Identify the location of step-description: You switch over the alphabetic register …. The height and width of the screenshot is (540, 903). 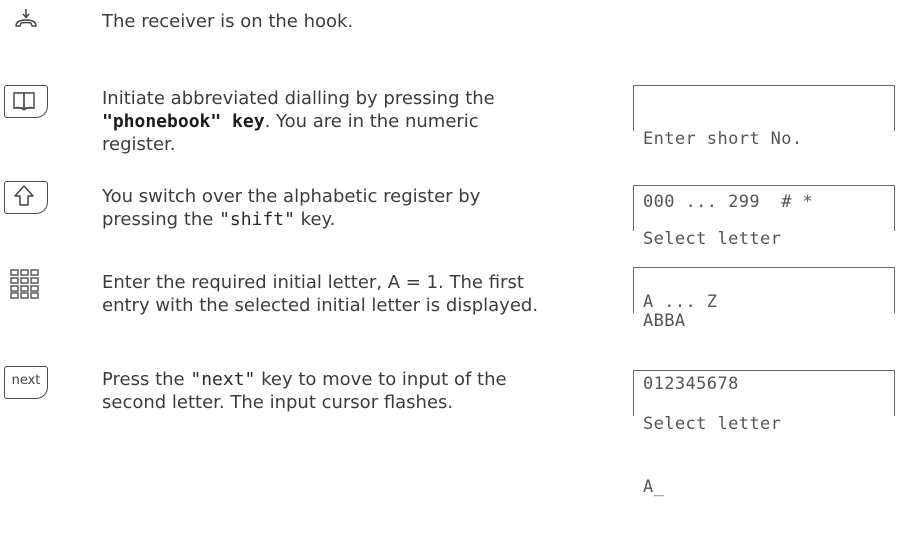
(291, 208).